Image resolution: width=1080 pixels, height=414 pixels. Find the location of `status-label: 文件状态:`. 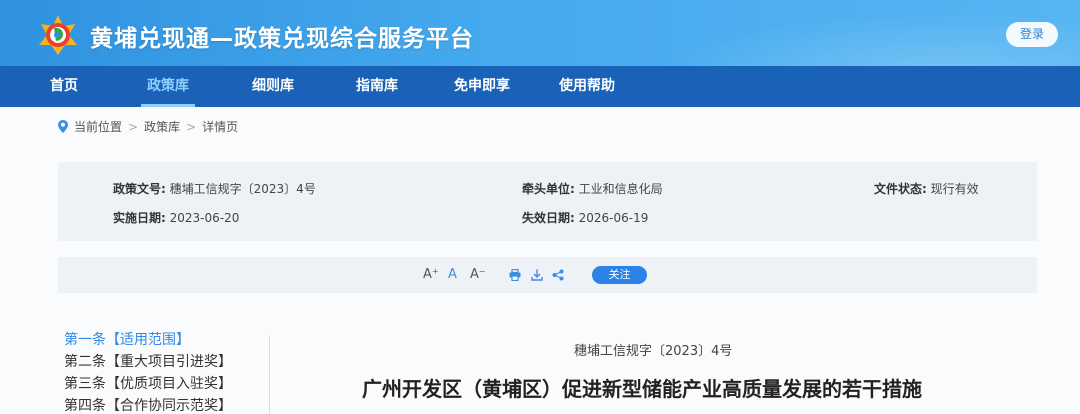

status-label: 文件状态: is located at coordinates (900, 189).